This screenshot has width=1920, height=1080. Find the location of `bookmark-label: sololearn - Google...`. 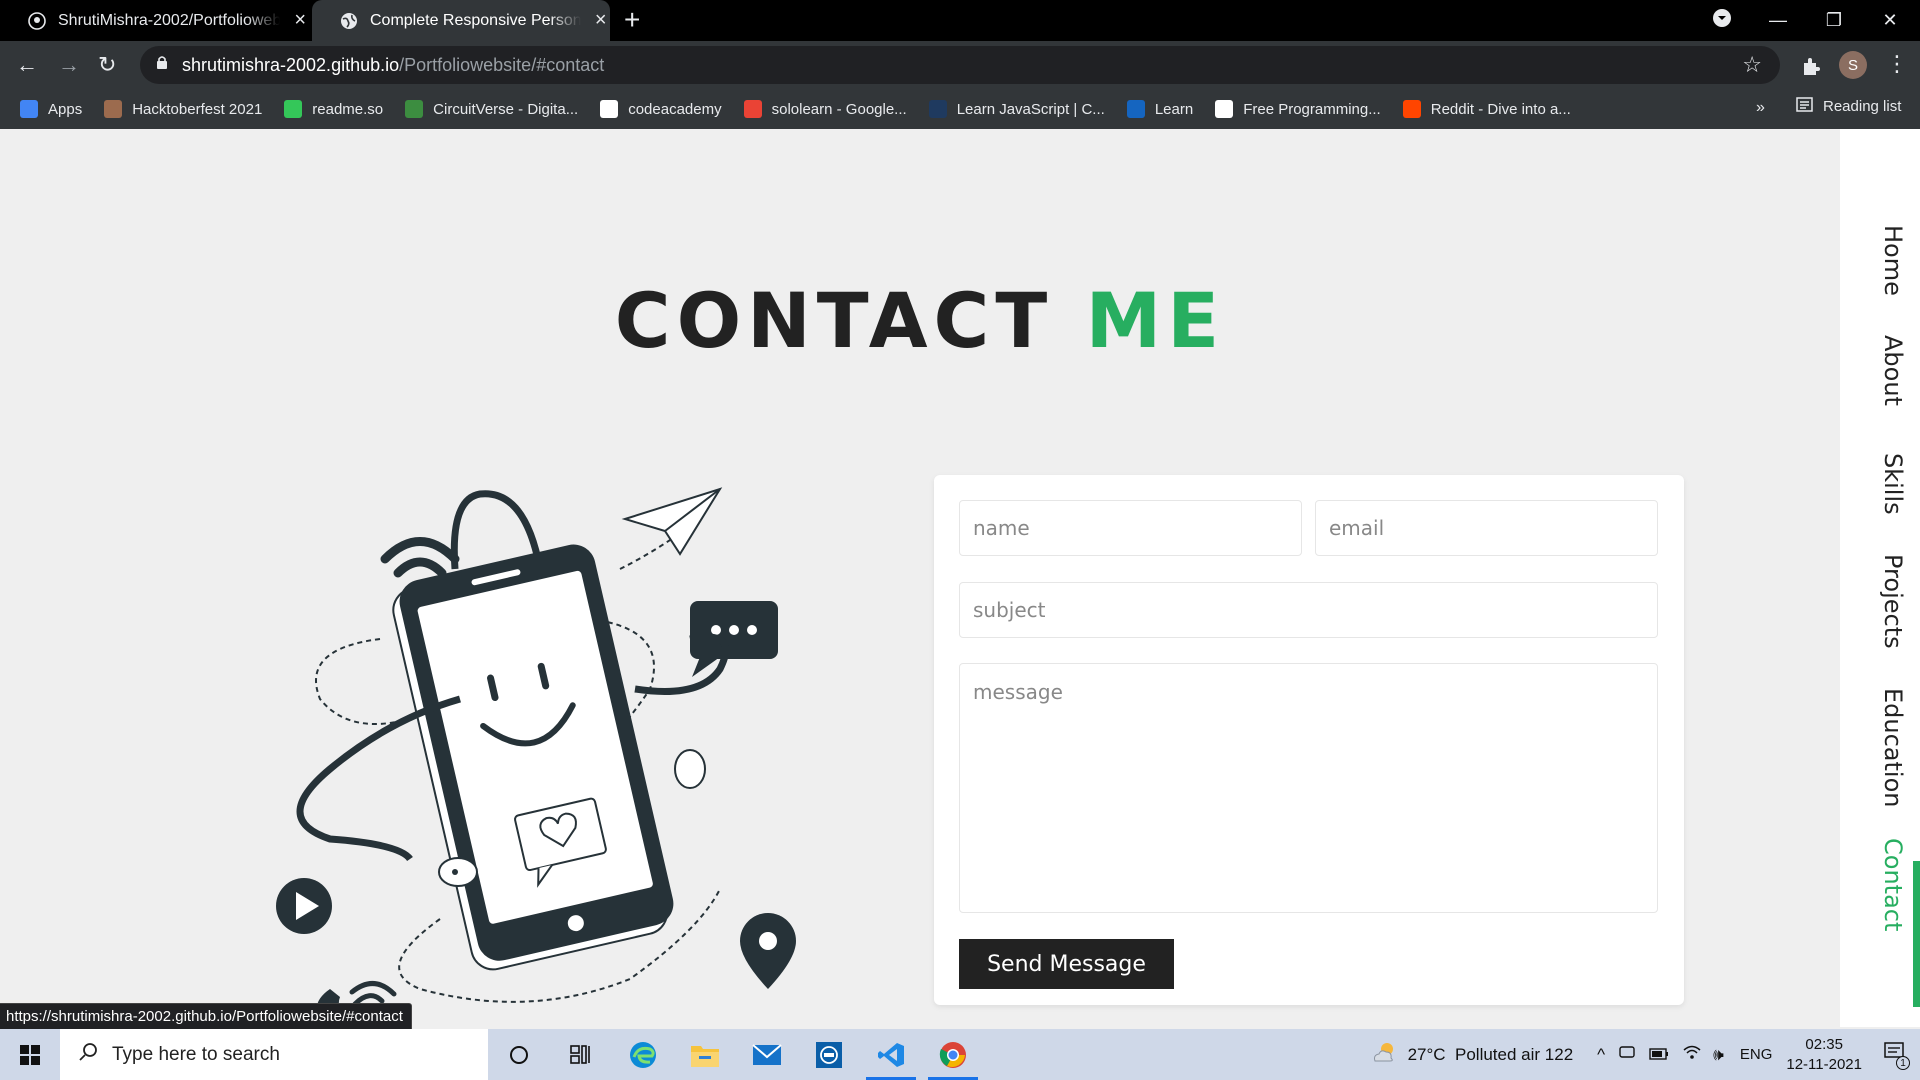

bookmark-label: sololearn - Google... is located at coordinates (839, 109).